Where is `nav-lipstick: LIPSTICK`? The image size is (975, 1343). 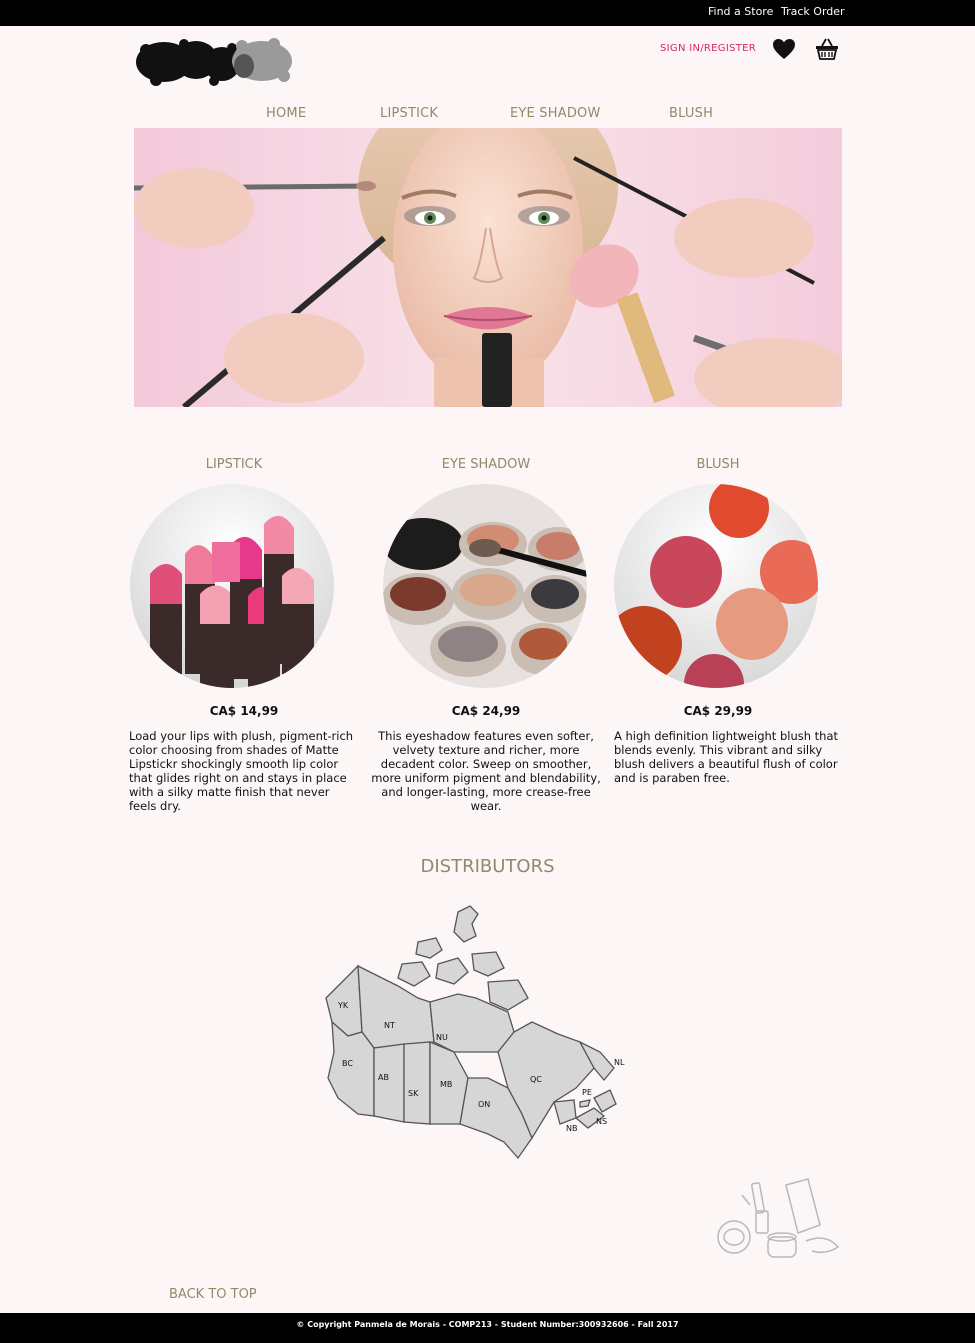 nav-lipstick: LIPSTICK is located at coordinates (409, 113).